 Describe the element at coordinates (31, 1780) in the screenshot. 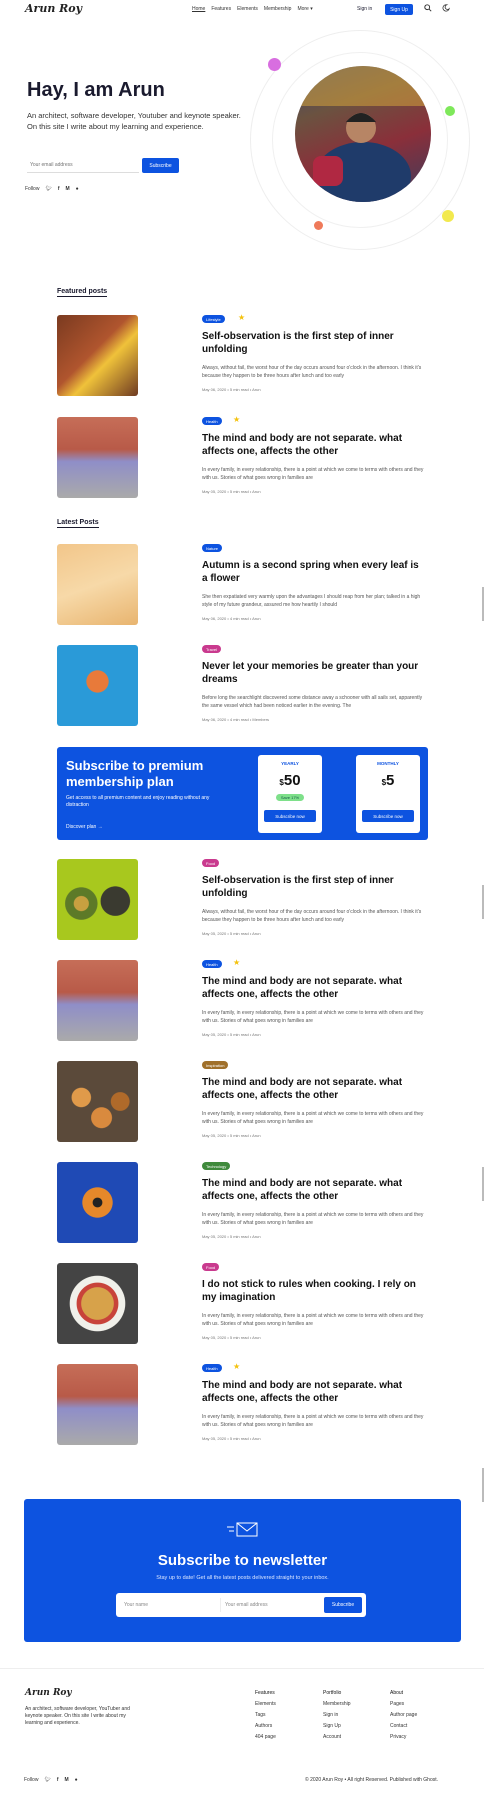

I see `follow-label: Follow` at that location.